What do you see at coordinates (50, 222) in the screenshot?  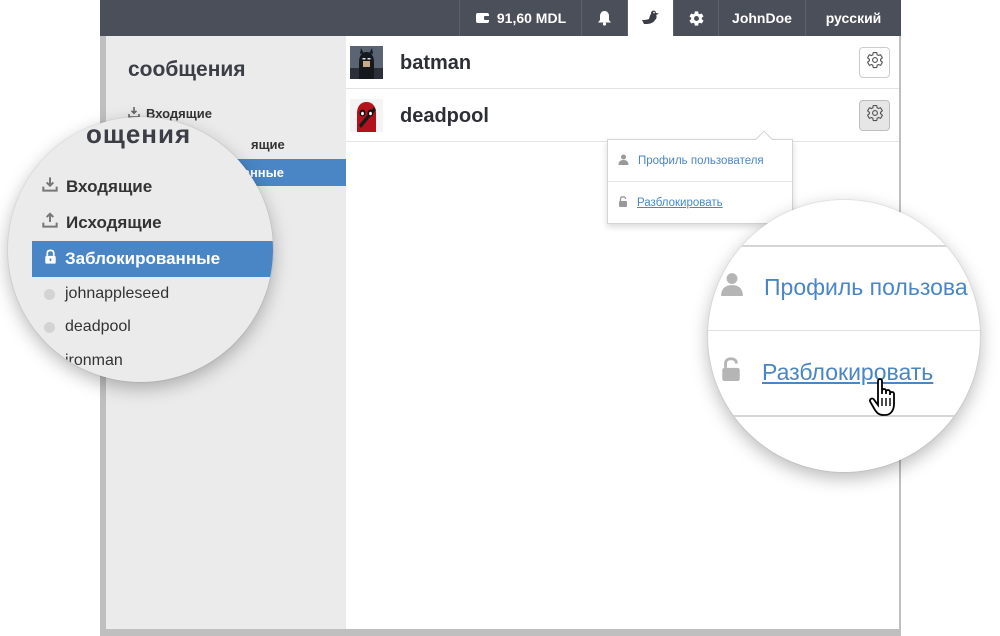 I see `outbox-icon` at bounding box center [50, 222].